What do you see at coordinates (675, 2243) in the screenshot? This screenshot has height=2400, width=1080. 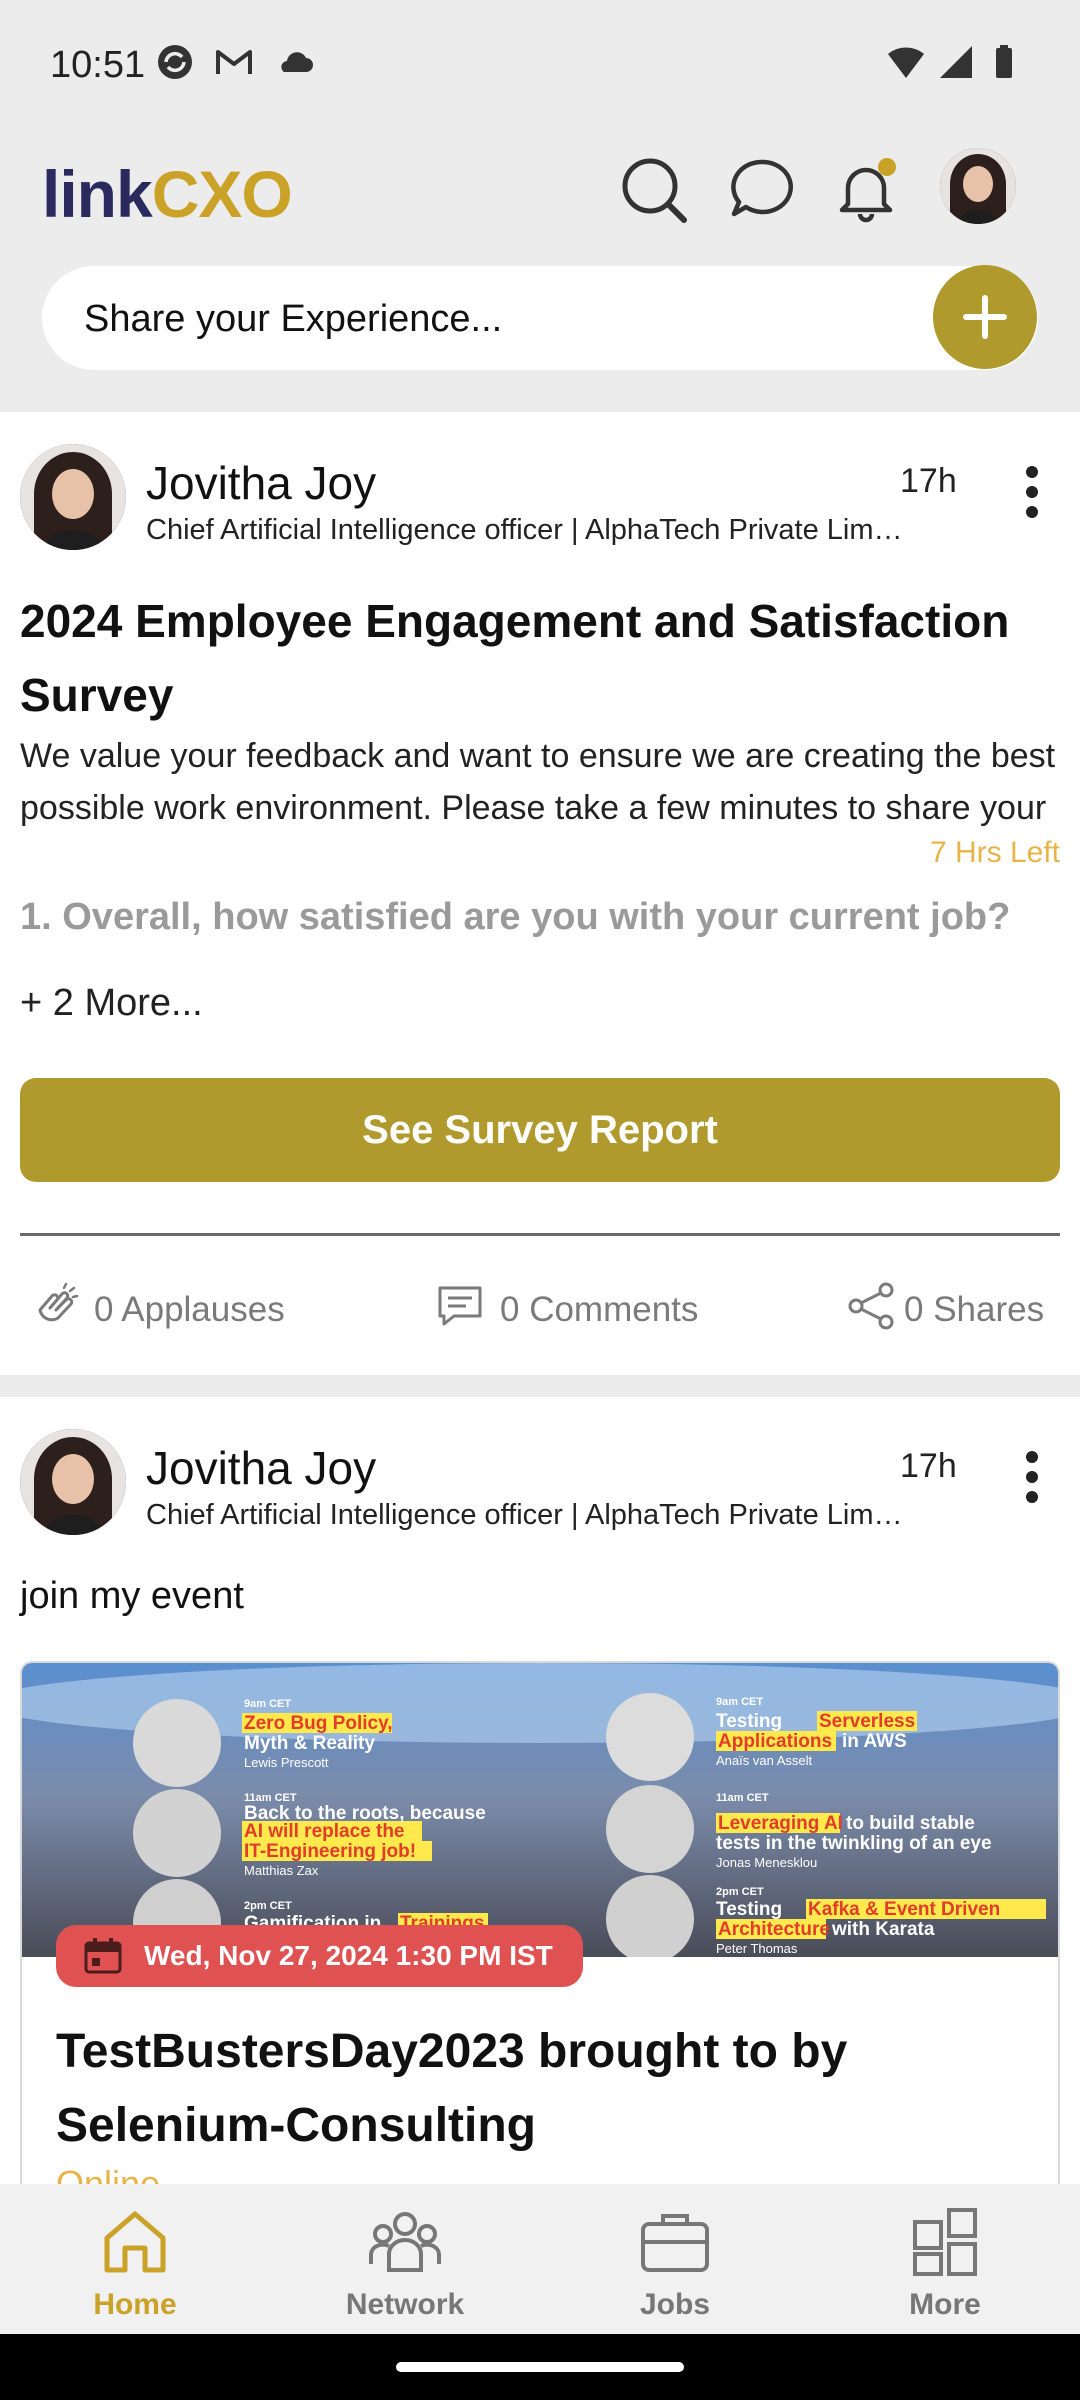 I see `briefcase-icon` at bounding box center [675, 2243].